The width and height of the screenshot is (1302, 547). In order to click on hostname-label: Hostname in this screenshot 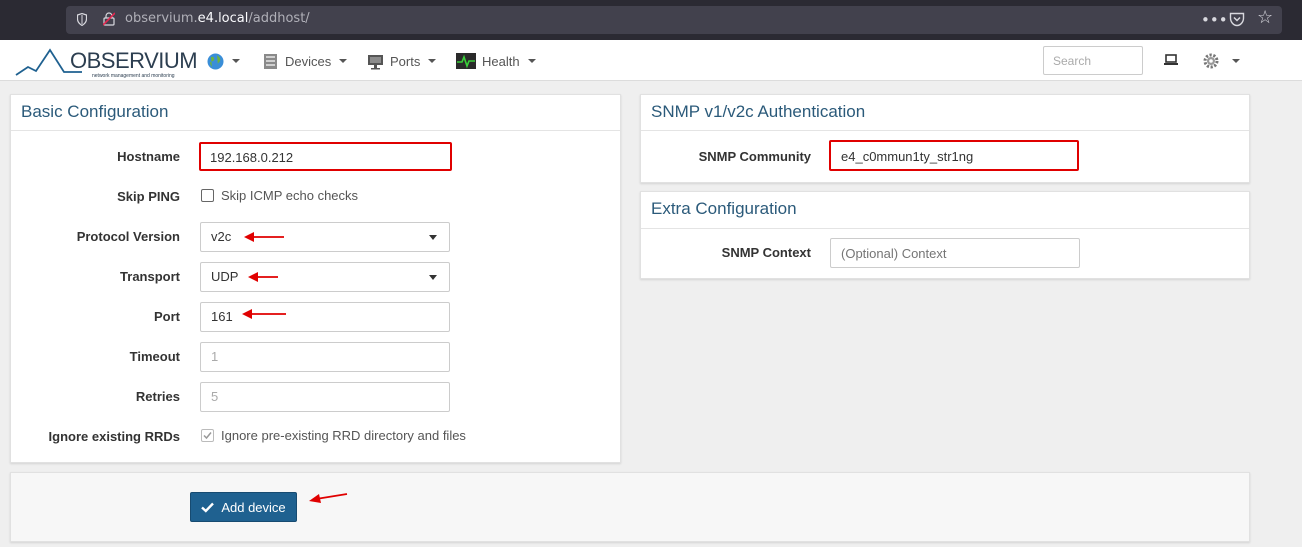, I will do `click(148, 156)`.